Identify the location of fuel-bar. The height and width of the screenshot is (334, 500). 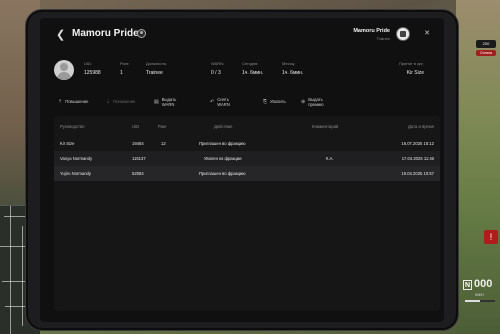
(480, 301).